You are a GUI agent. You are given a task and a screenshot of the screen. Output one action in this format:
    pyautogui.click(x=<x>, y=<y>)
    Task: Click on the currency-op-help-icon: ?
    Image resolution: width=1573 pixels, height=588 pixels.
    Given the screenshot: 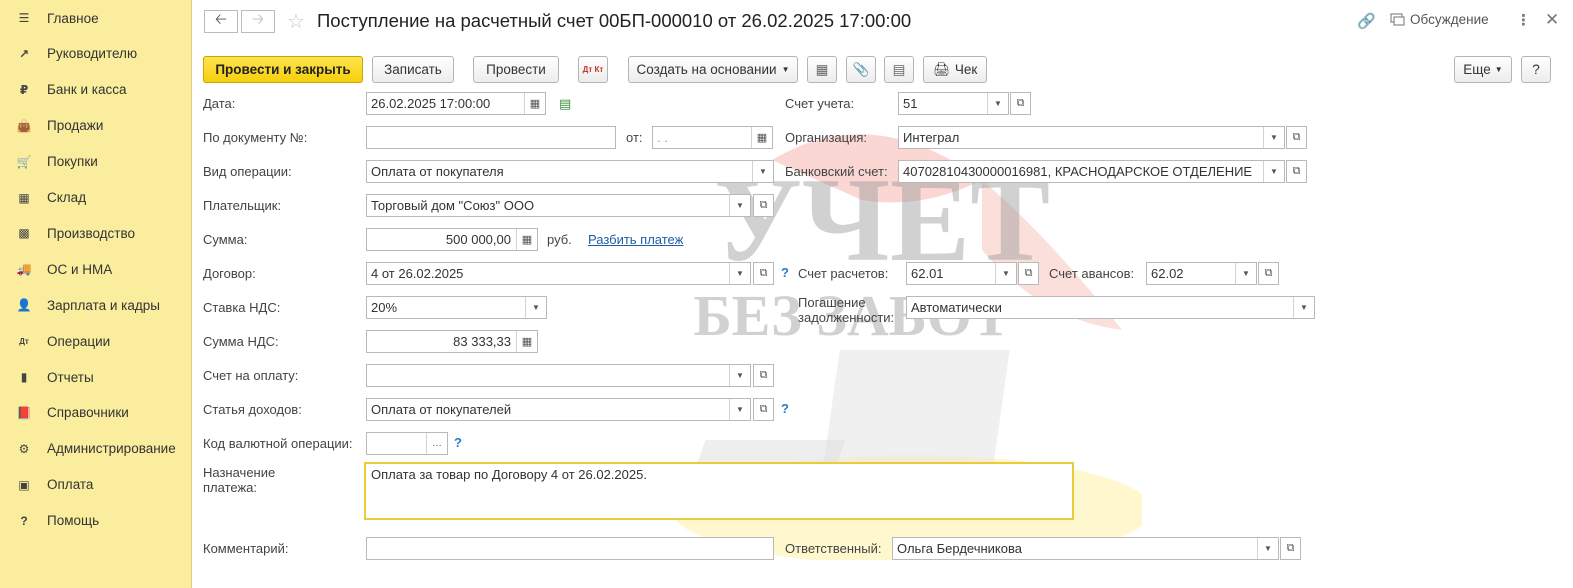 What is the action you would take?
    pyautogui.click(x=458, y=442)
    